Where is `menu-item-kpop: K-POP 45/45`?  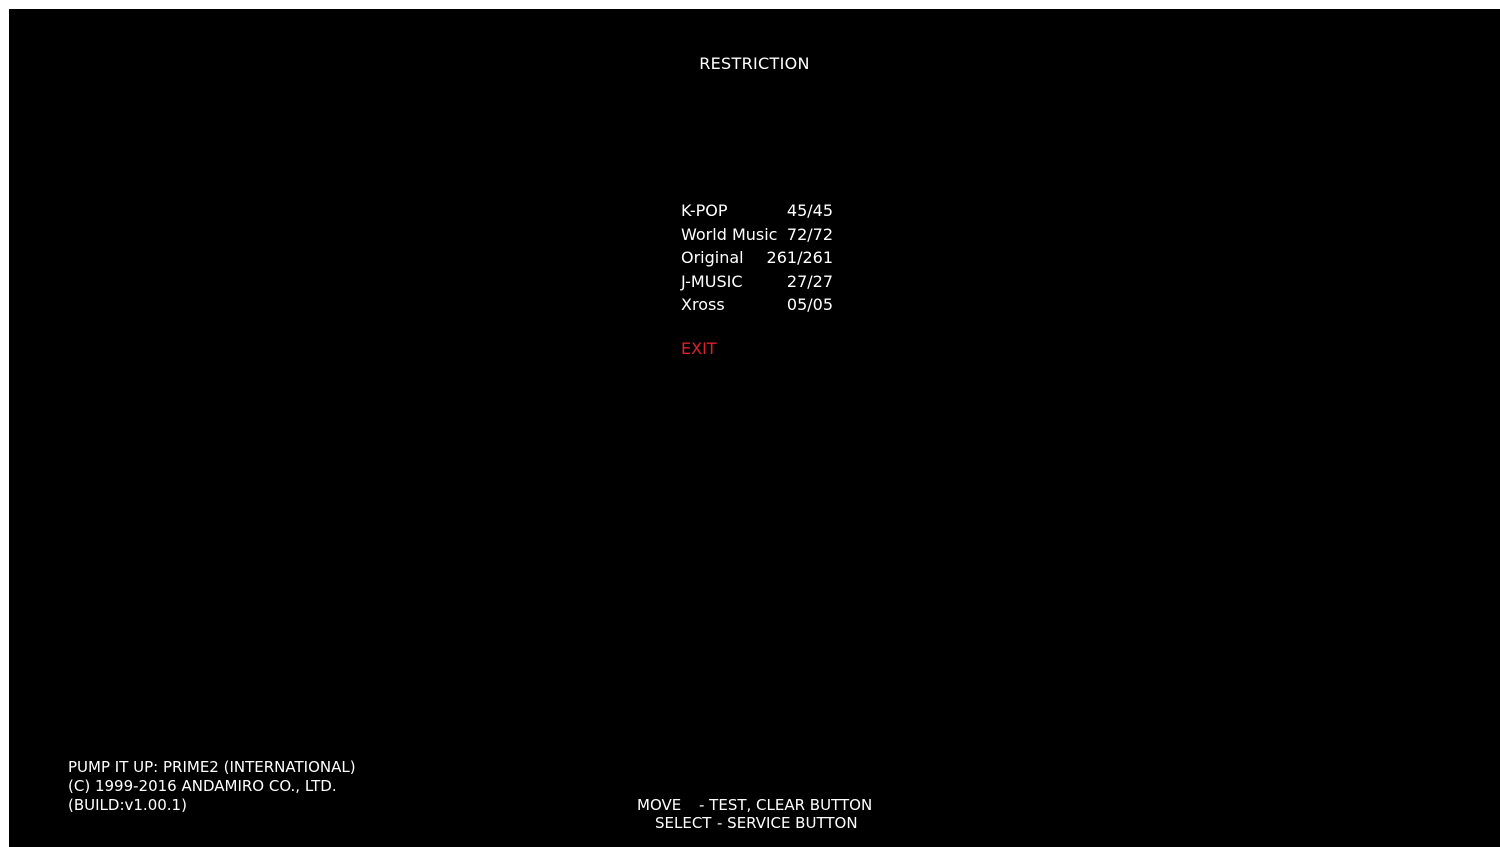
menu-item-kpop: K-POP 45/45 is located at coordinates (761, 211).